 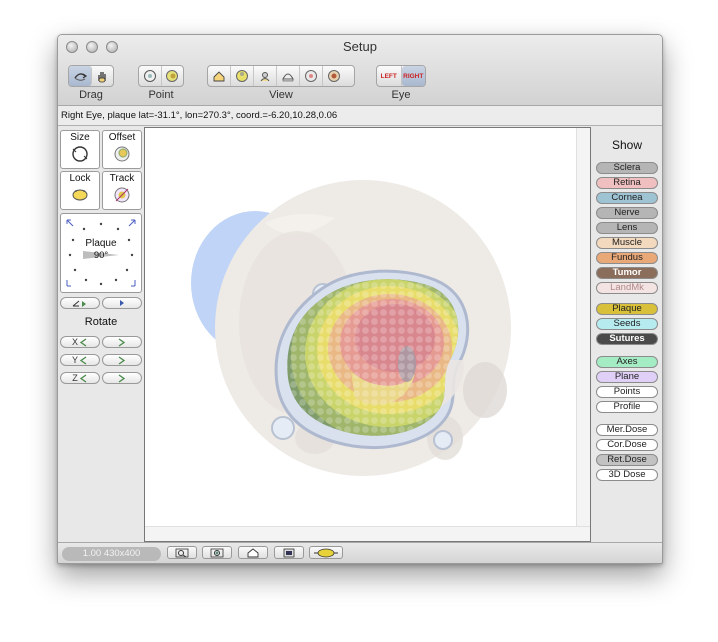 I want to click on layer-toggle-lens: Lens, so click(x=627, y=228).